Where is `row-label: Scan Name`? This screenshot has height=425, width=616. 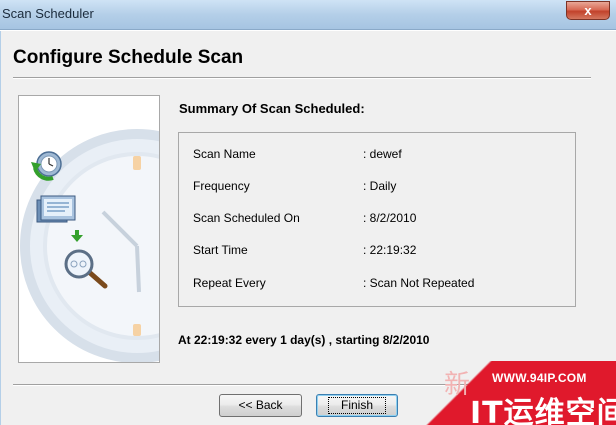
row-label: Scan Name is located at coordinates (224, 154).